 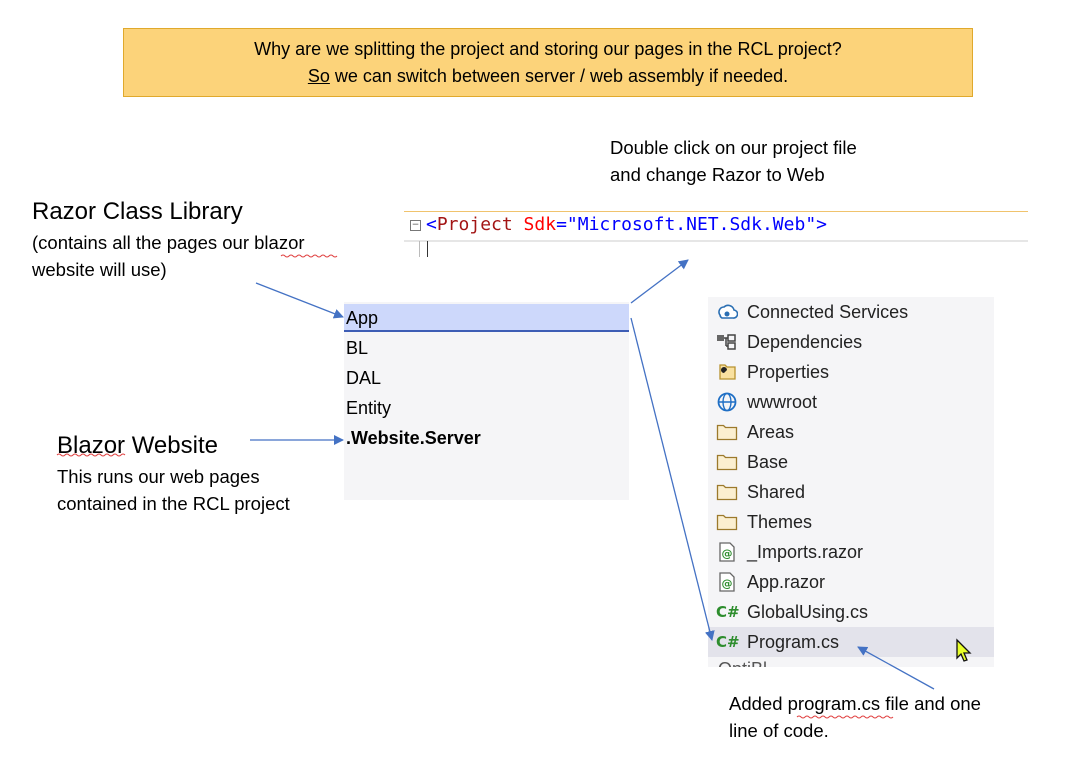 I want to click on arrow-app-to-program, so click(x=672, y=479).